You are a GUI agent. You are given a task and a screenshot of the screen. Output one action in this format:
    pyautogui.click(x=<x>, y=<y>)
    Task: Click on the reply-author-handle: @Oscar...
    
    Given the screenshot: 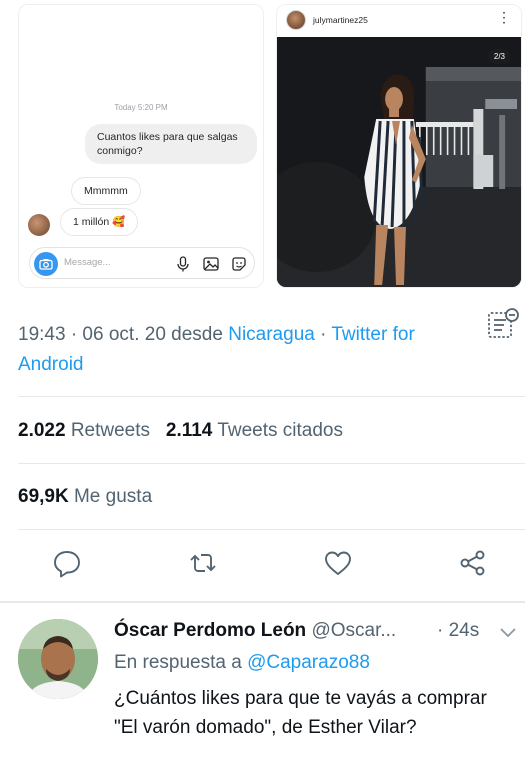 What is the action you would take?
    pyautogui.click(x=353, y=630)
    